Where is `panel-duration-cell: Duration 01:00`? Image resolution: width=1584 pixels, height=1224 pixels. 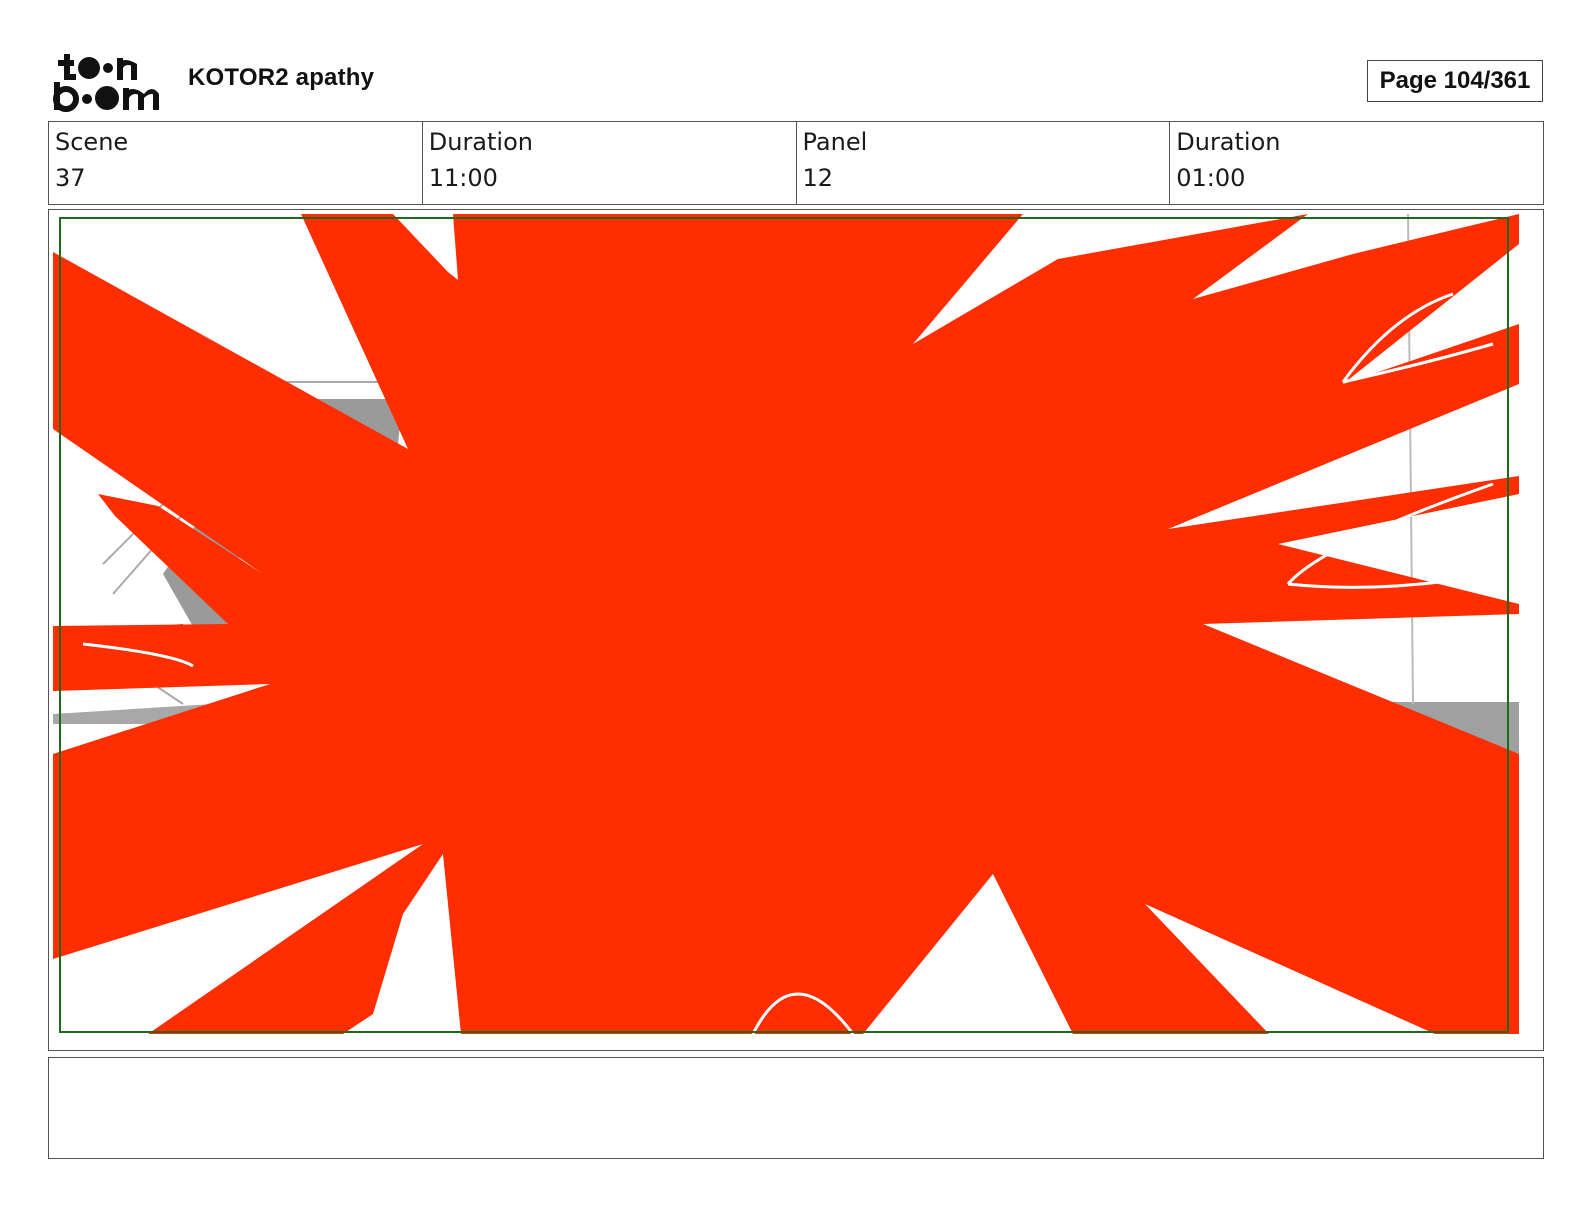 panel-duration-cell: Duration 01:00 is located at coordinates (1356, 163).